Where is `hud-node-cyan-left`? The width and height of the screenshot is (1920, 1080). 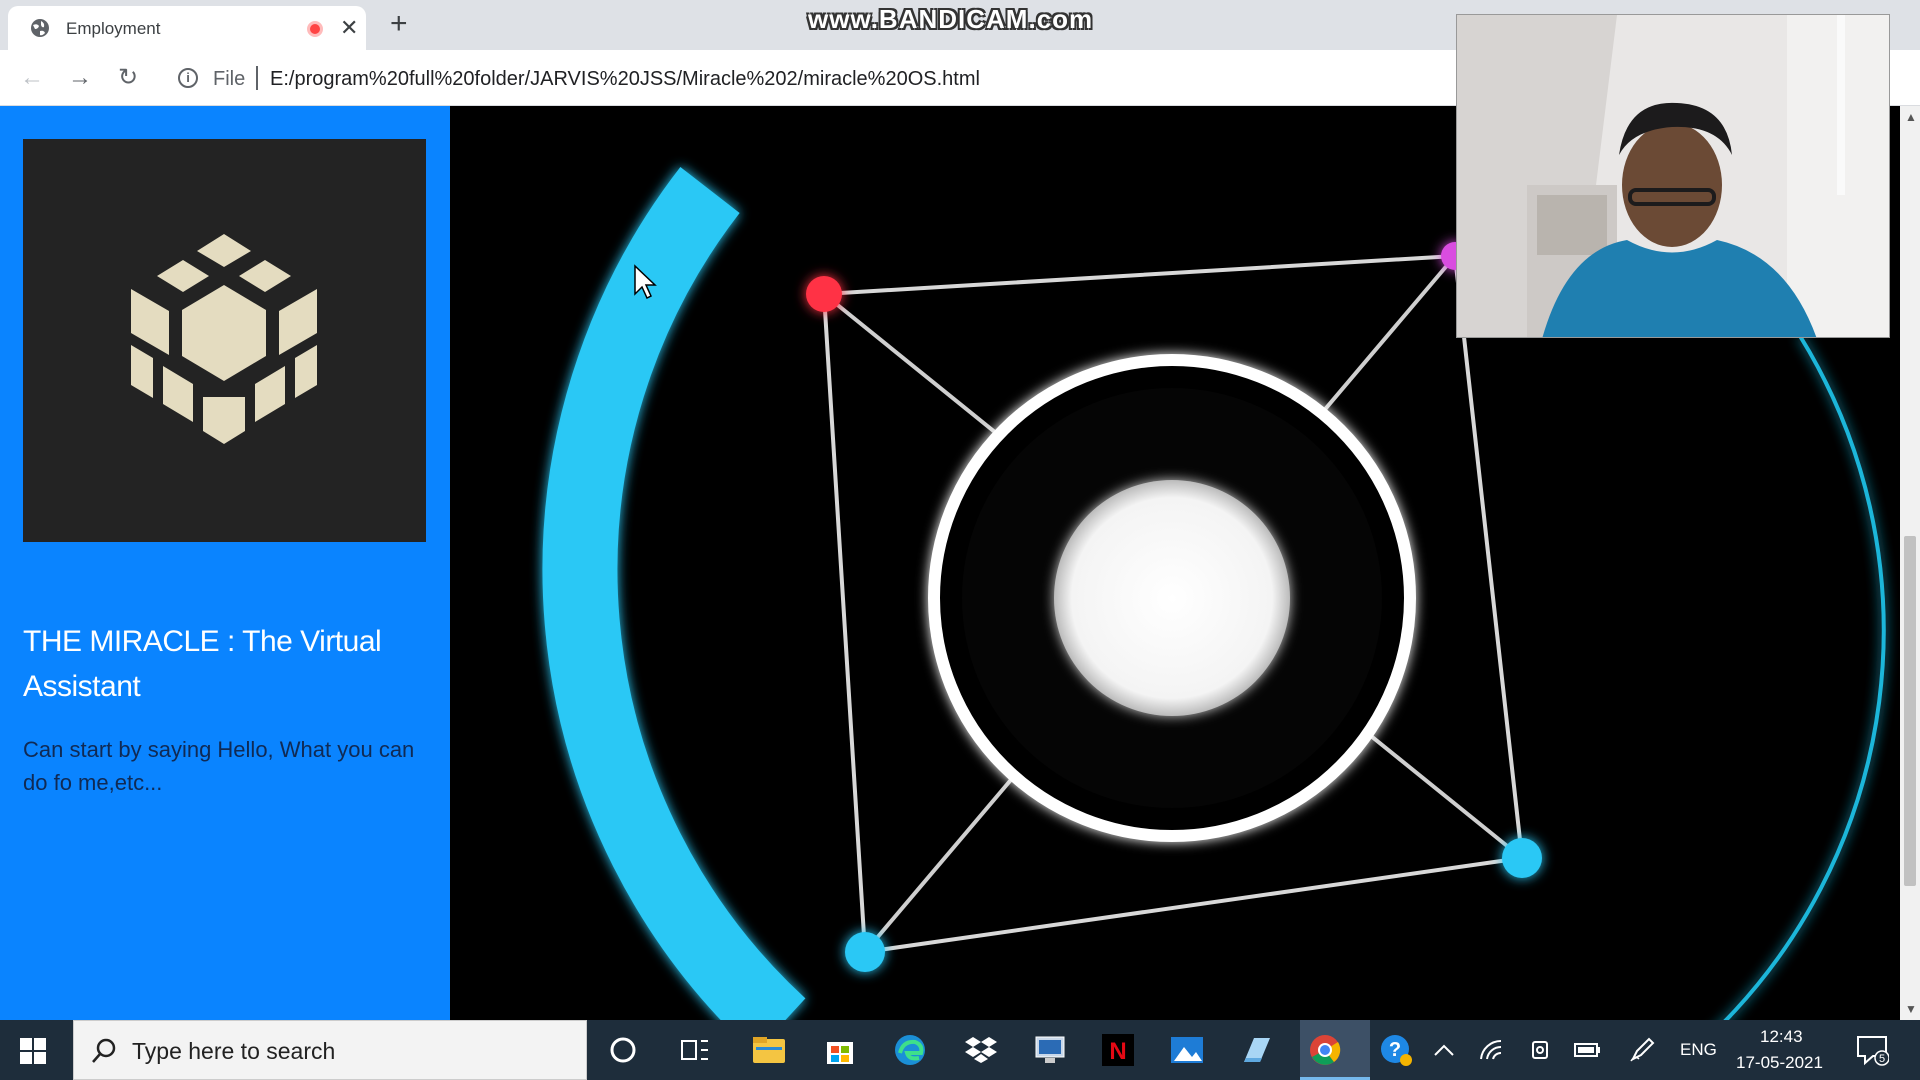 hud-node-cyan-left is located at coordinates (865, 952).